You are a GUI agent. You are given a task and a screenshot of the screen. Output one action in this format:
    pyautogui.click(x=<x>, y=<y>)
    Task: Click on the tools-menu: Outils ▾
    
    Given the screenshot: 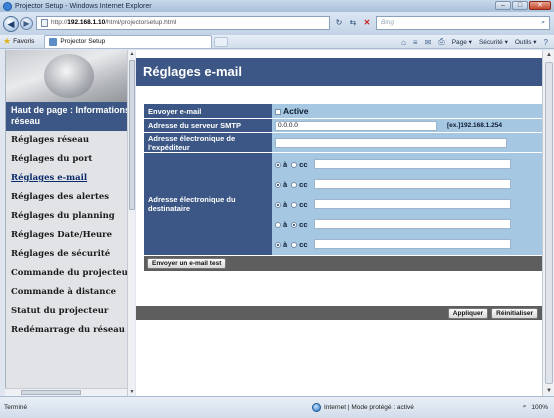 What is the action you would take?
    pyautogui.click(x=526, y=42)
    